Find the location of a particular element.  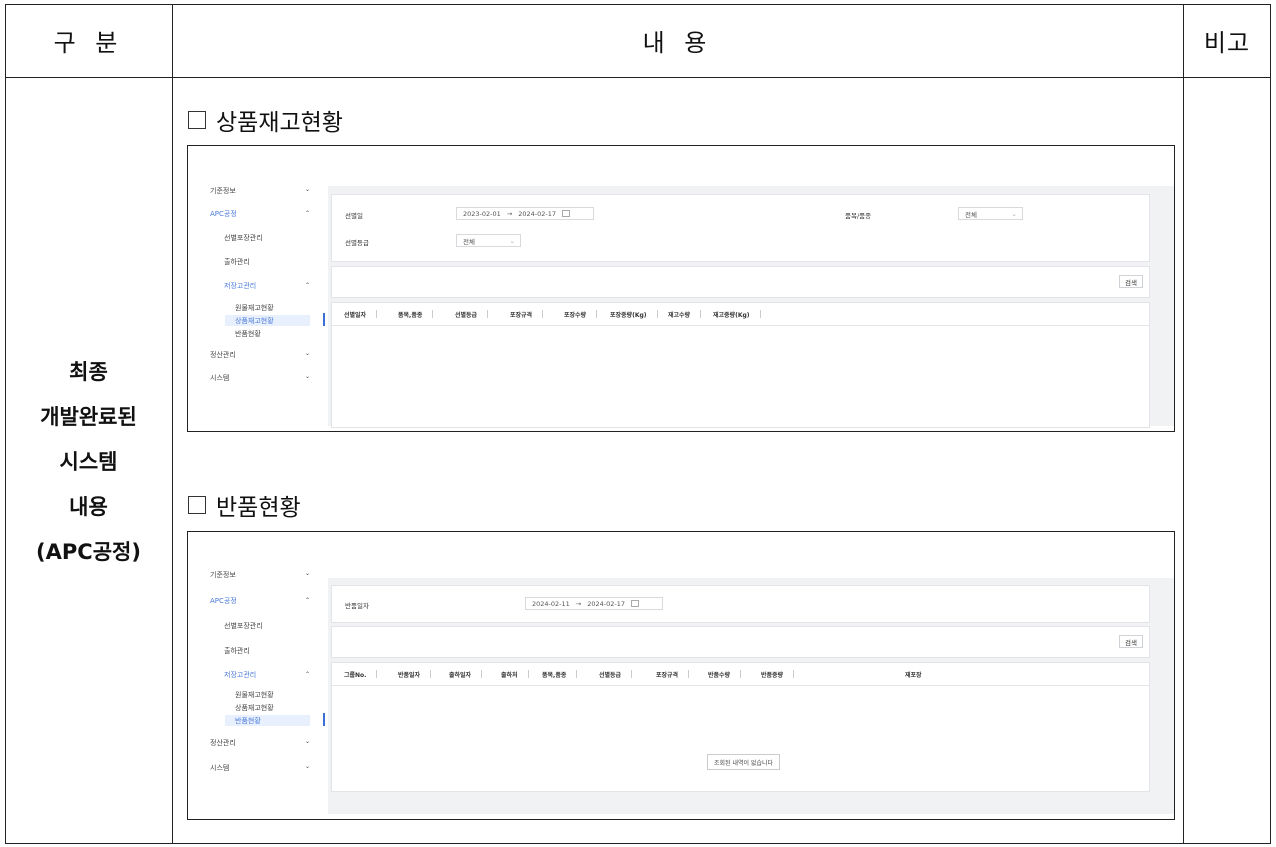

column-header: 그룹No. is located at coordinates (361, 674).